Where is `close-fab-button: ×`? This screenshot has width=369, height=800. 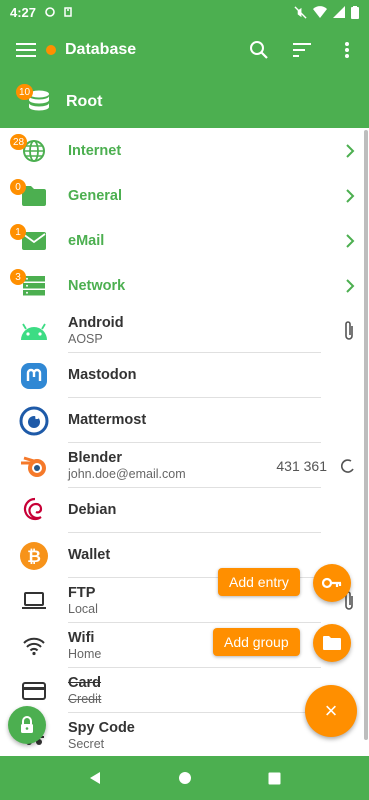 close-fab-button: × is located at coordinates (331, 711).